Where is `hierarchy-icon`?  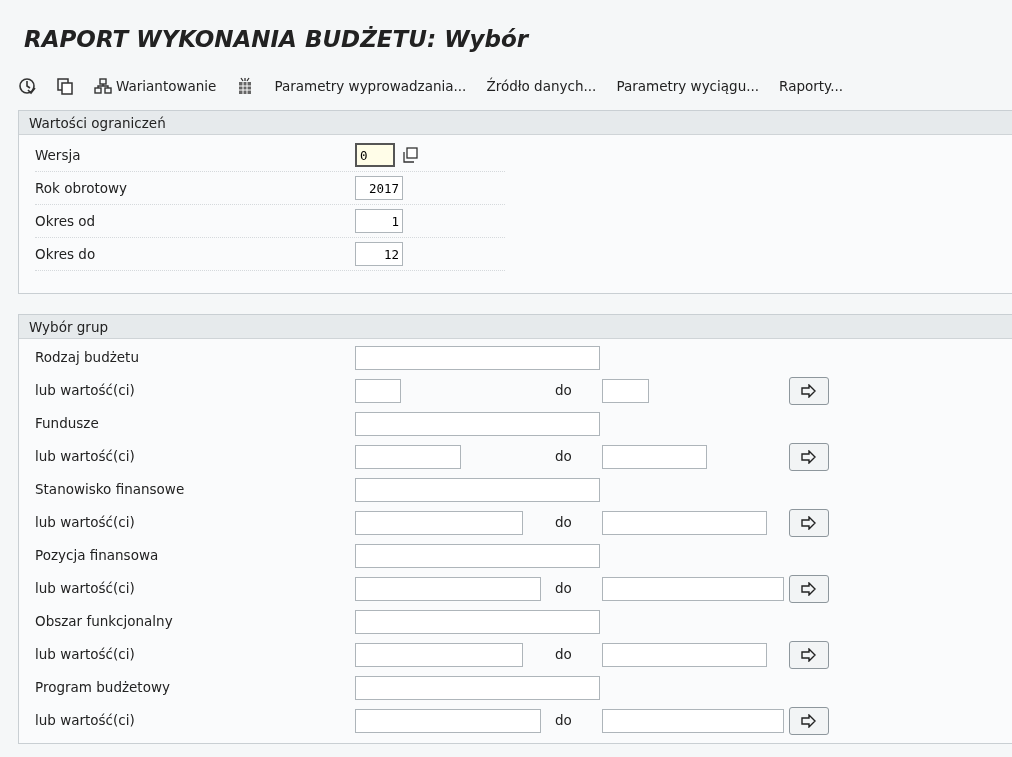
hierarchy-icon is located at coordinates (103, 86).